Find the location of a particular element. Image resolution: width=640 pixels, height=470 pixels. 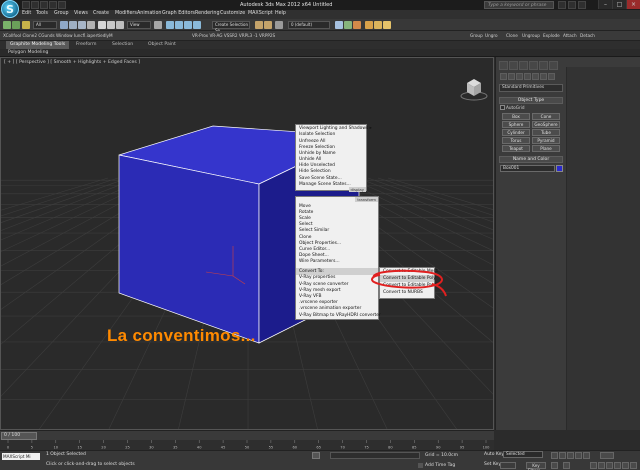

pivot-icon is located at coordinates (158, 25).